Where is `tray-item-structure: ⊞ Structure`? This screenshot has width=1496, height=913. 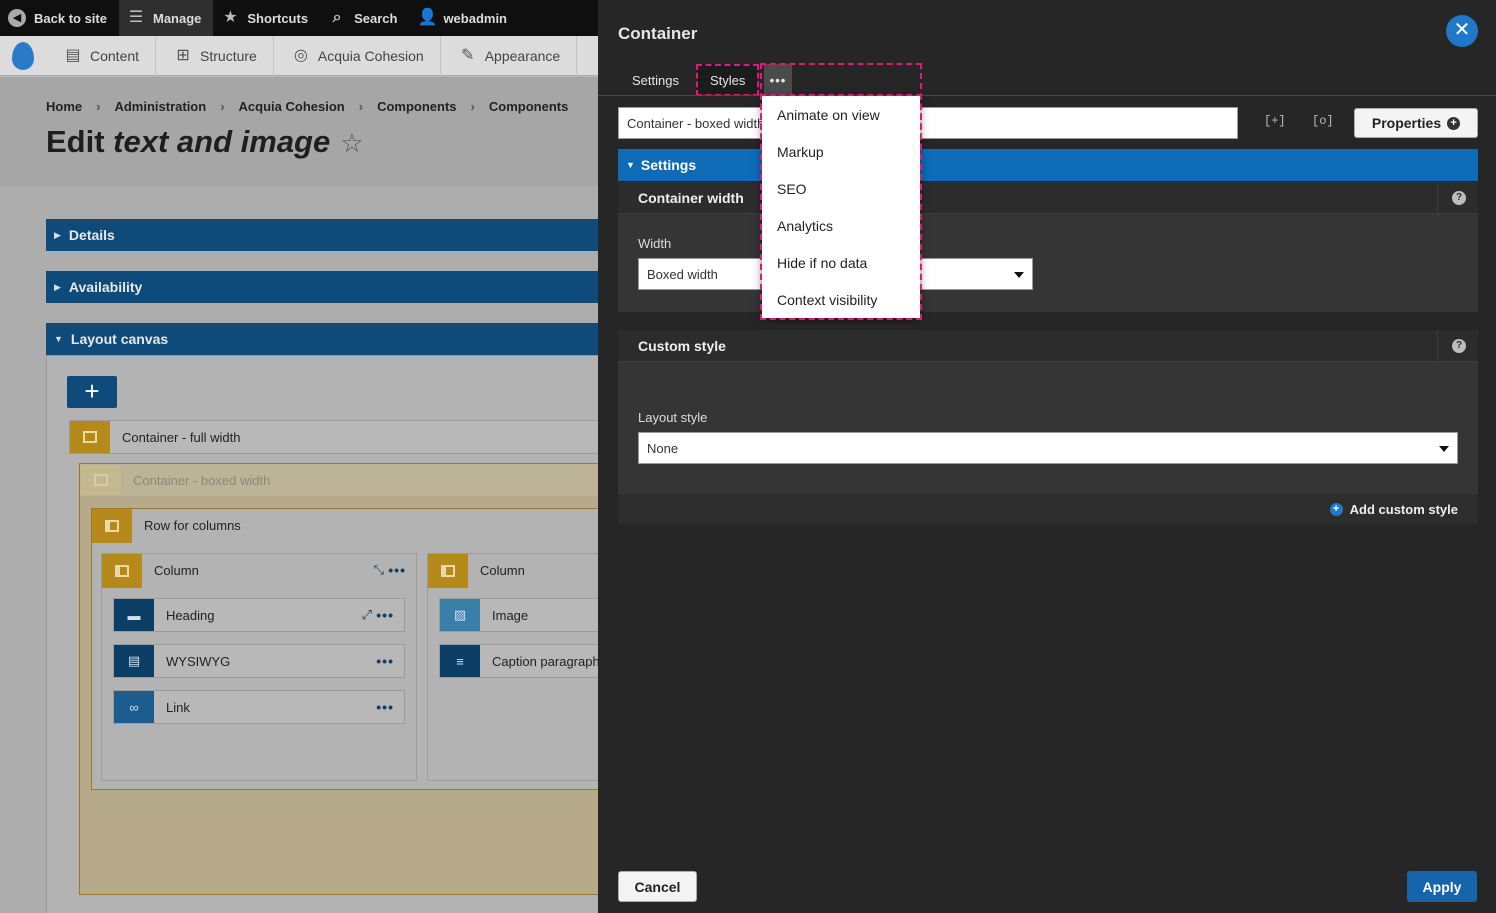
tray-item-structure: ⊞ Structure is located at coordinates (215, 56).